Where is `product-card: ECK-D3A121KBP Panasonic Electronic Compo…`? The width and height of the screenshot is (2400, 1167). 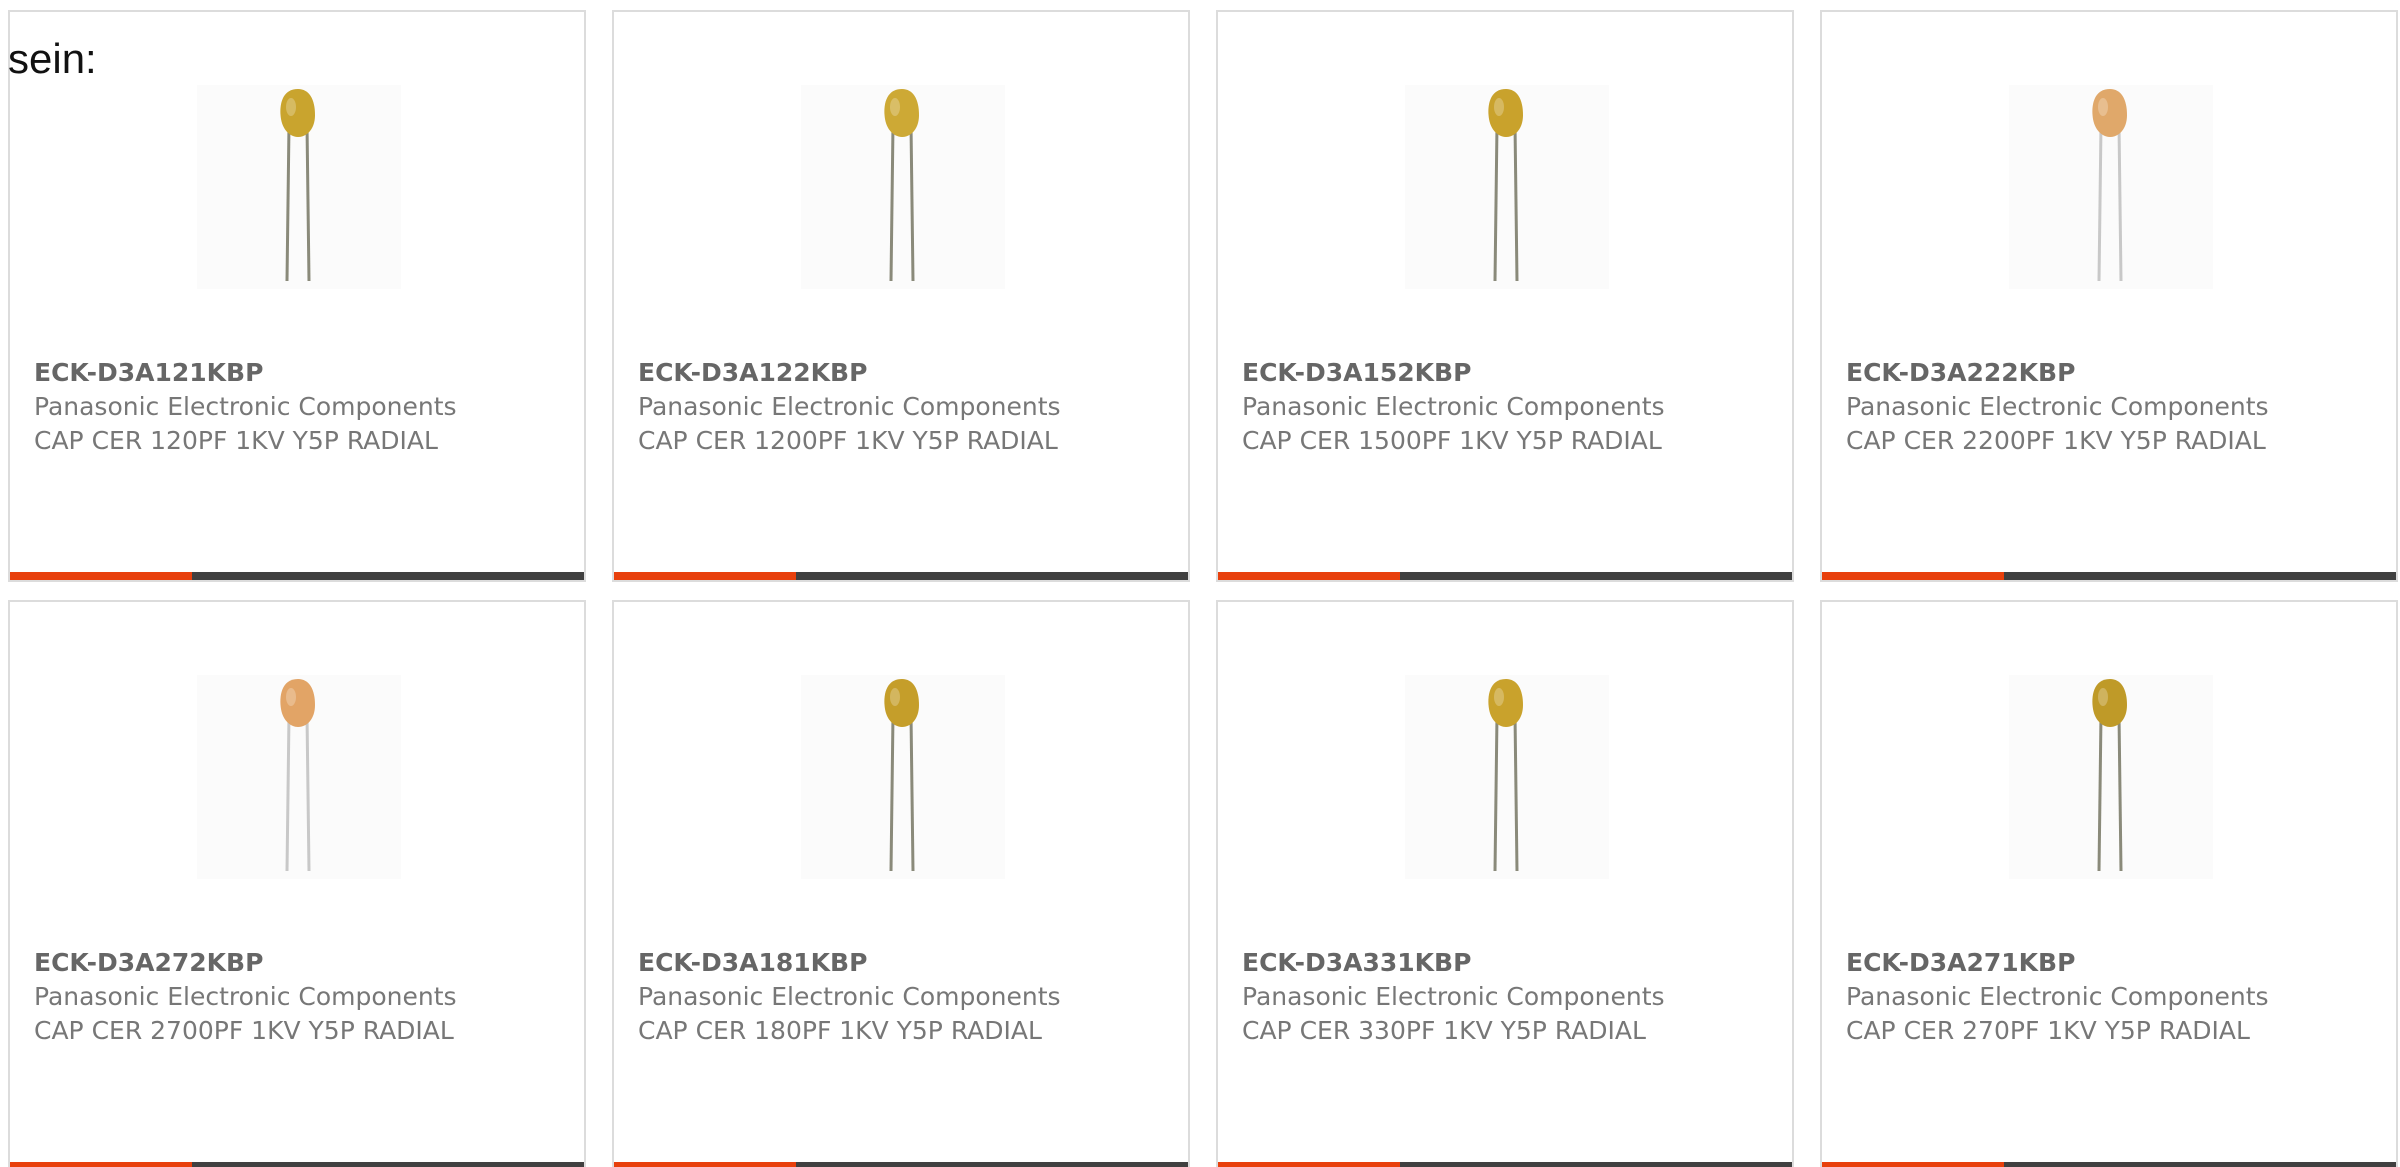 product-card: ECK-D3A121KBP Panasonic Electronic Compo… is located at coordinates (297, 296).